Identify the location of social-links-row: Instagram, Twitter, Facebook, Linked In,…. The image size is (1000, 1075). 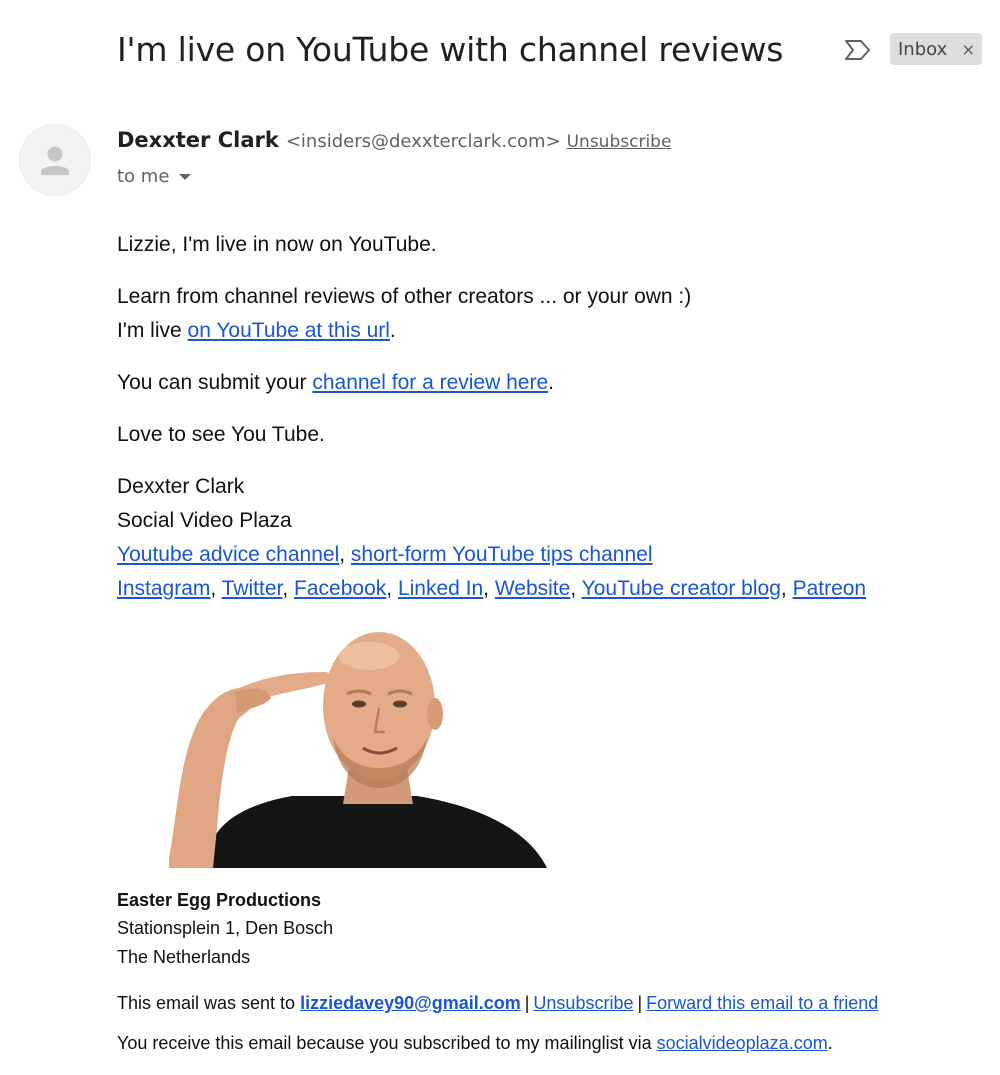
(552, 589).